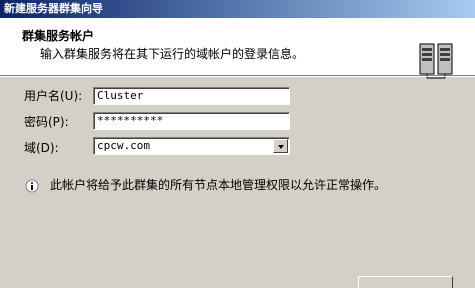 This screenshot has height=288, width=475. I want to click on page-subtitle: 输入群集服务将在其下运行的域帐户的登录信息。, so click(172, 54).